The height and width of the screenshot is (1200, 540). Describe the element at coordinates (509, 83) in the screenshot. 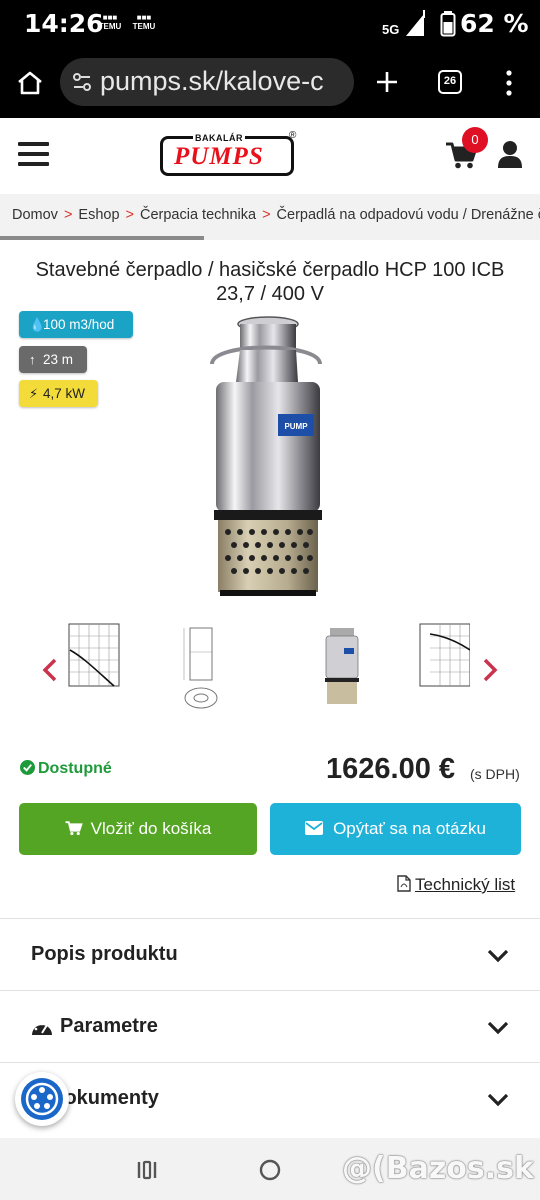

I see `menu-icon` at that location.